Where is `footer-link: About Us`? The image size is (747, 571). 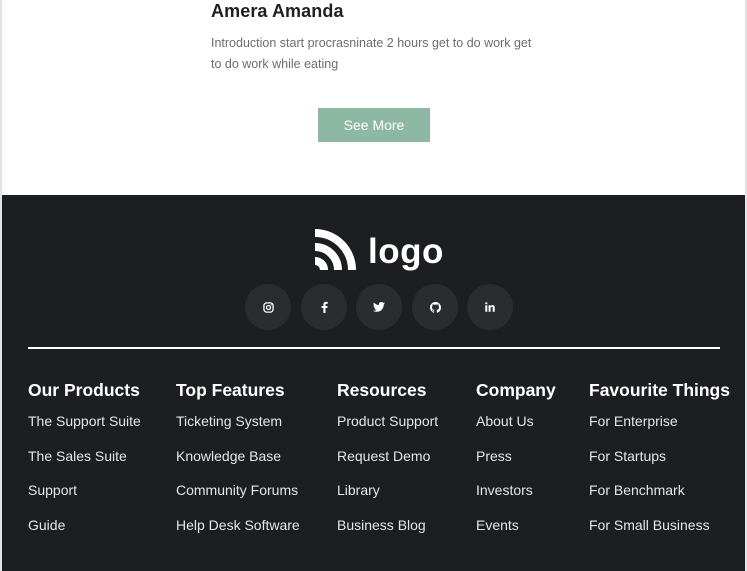
footer-link: About Us is located at coordinates (505, 421).